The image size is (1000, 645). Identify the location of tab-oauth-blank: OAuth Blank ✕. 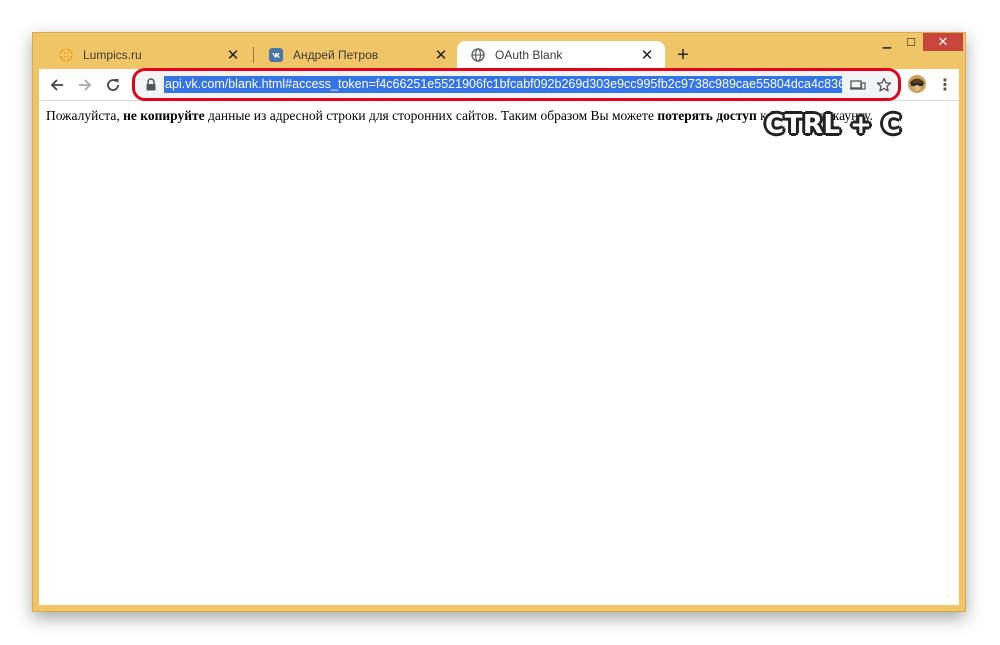
(561, 55).